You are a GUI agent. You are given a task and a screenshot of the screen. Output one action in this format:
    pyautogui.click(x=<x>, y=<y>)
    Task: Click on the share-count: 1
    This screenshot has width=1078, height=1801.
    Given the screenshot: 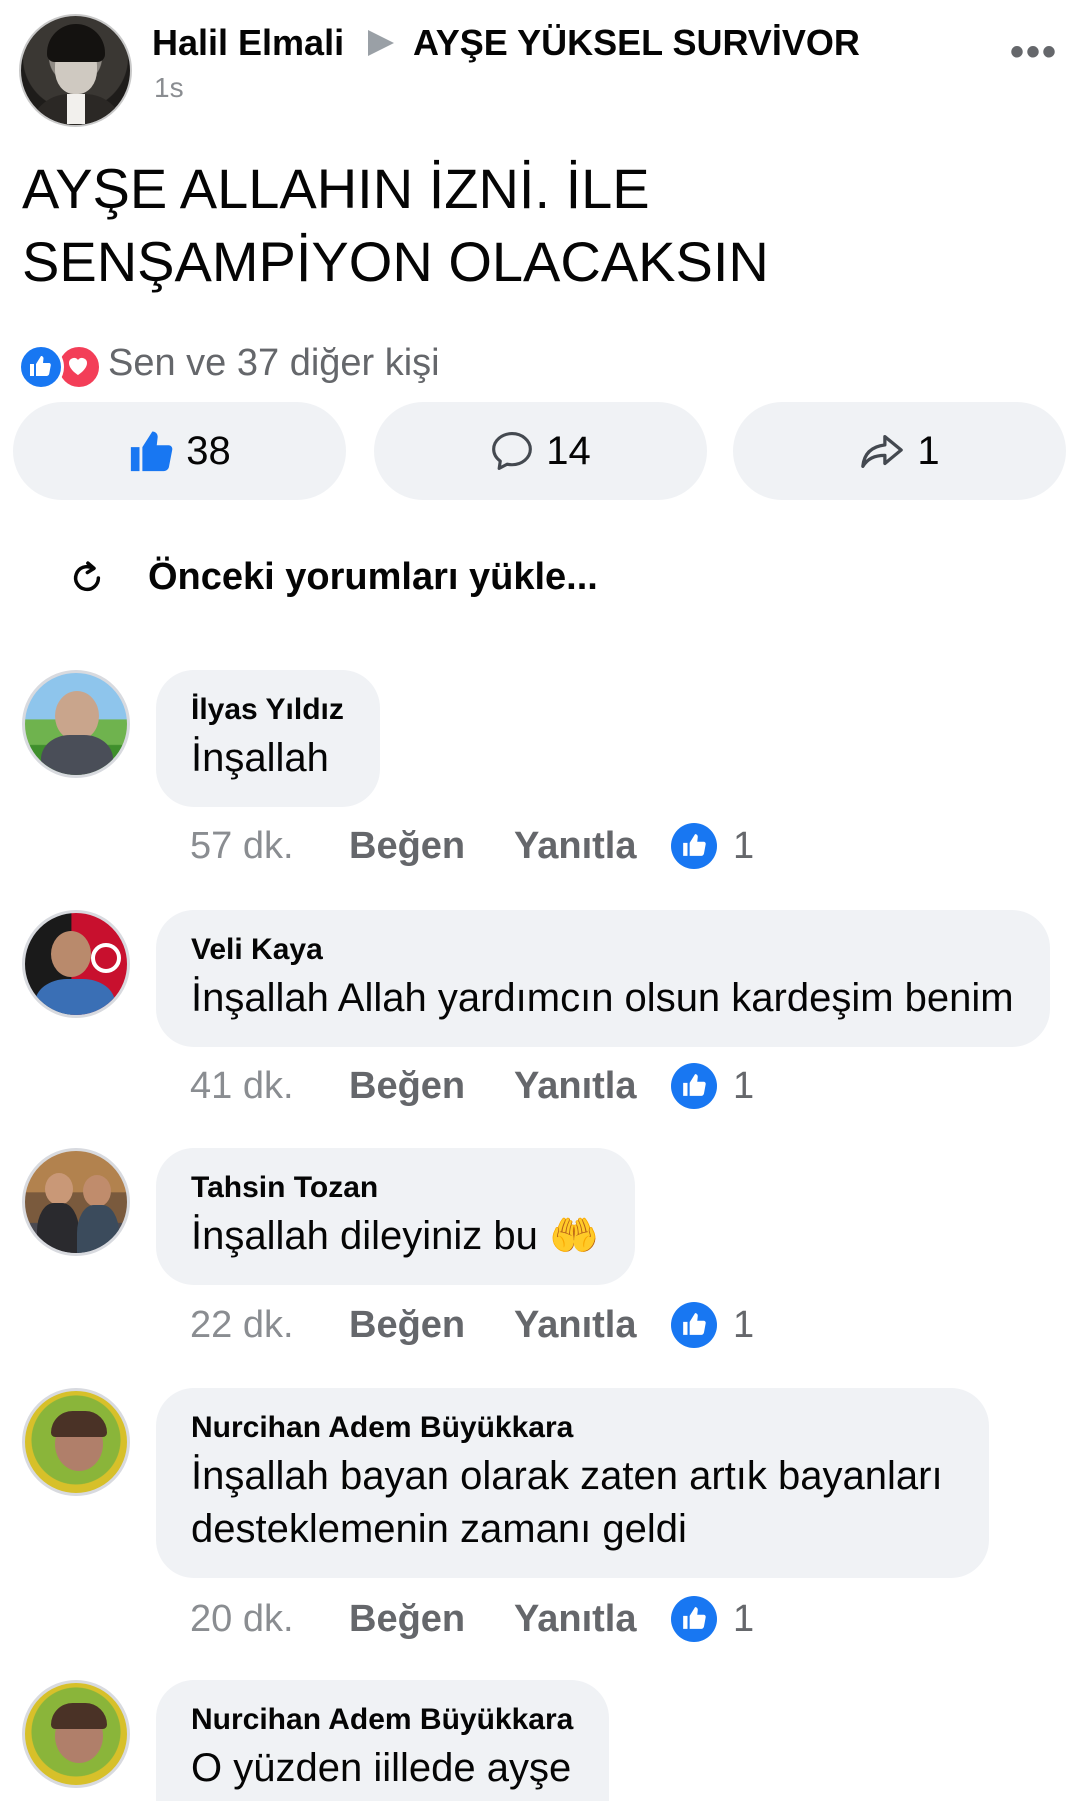 What is the action you would take?
    pyautogui.click(x=928, y=450)
    